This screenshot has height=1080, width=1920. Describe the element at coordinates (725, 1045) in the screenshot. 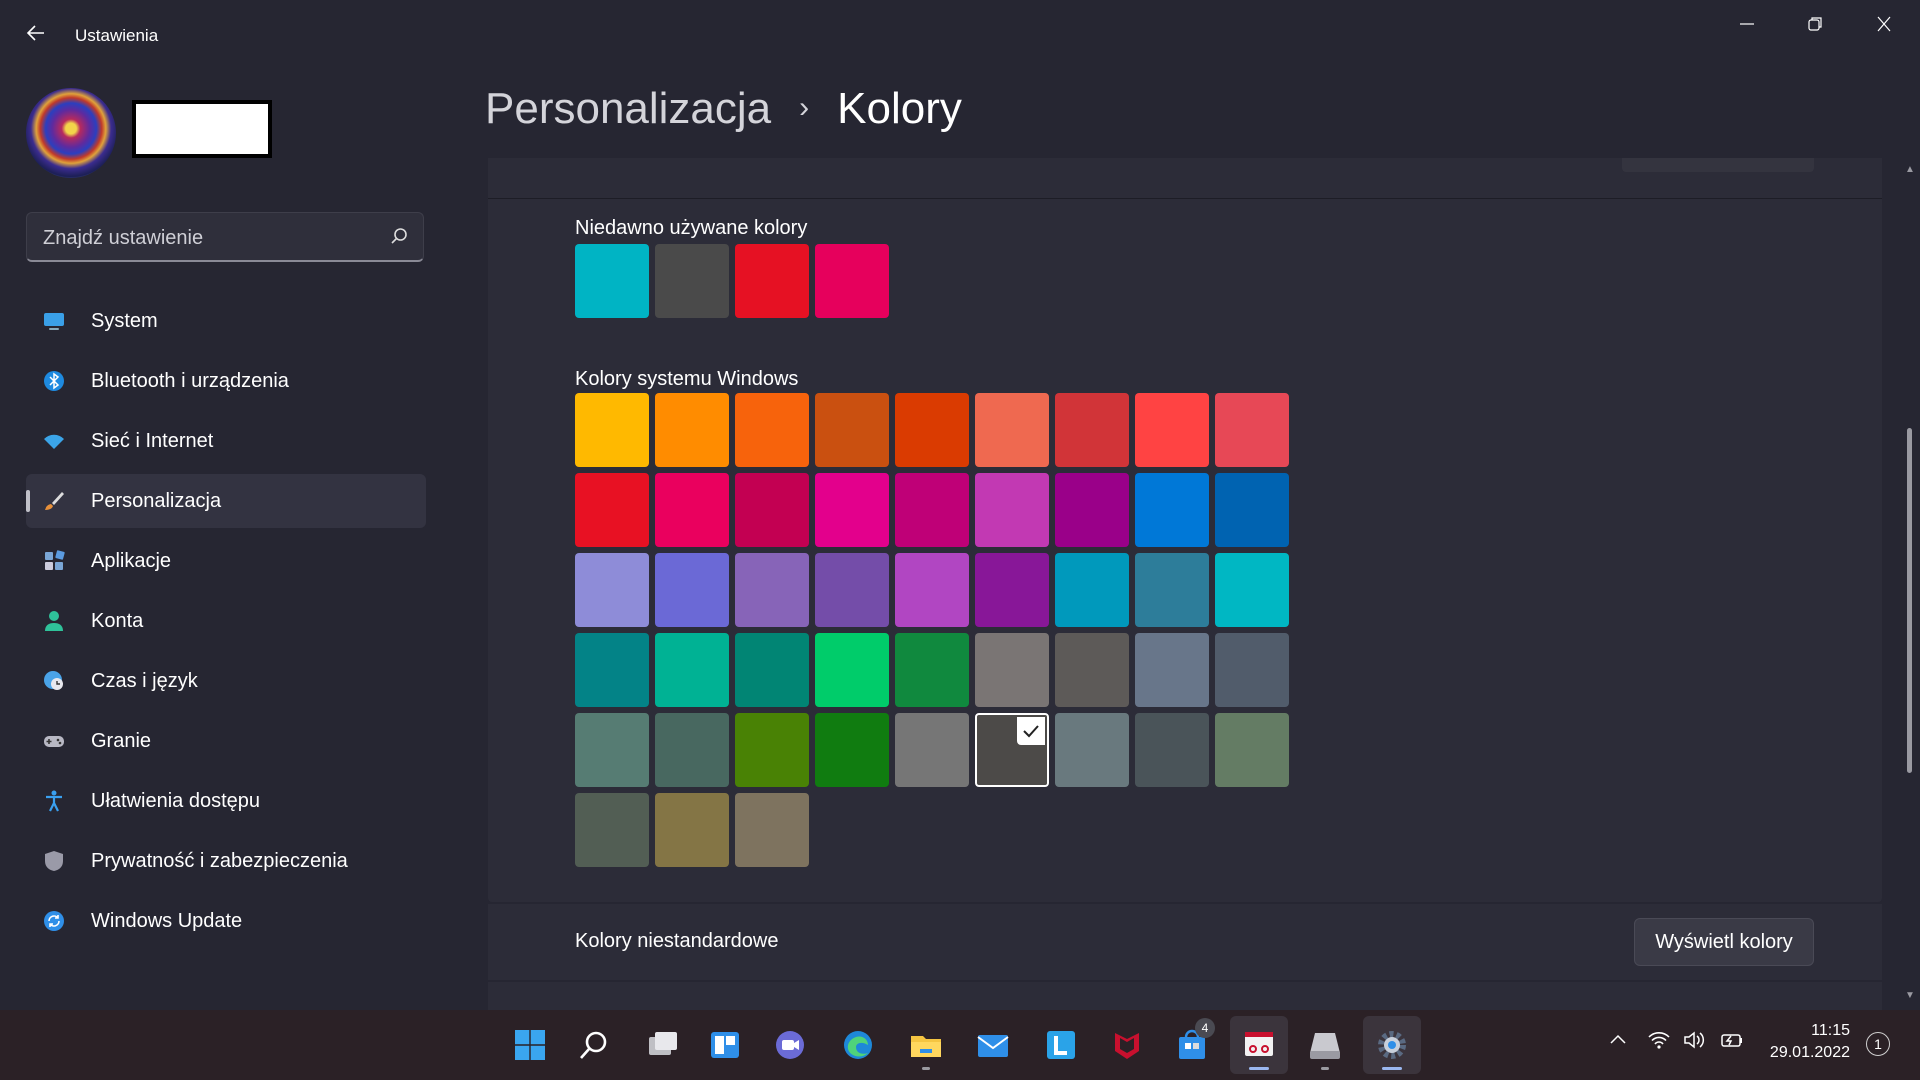

I see `taskbar-widgets-button` at that location.